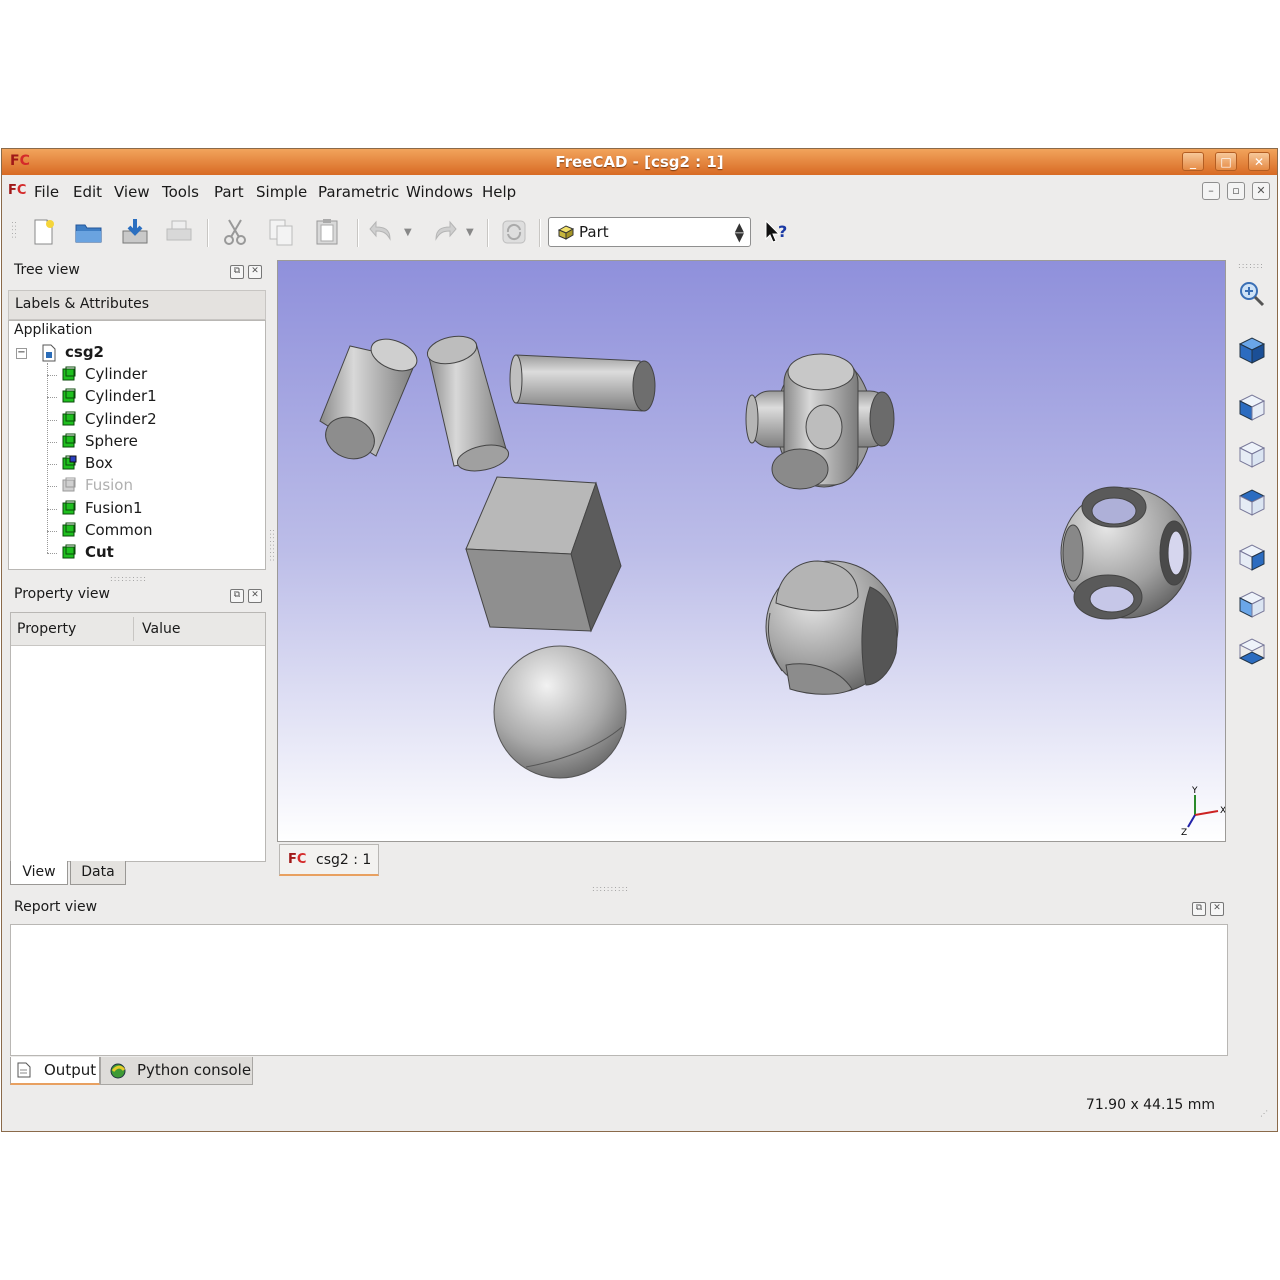 The width and height of the screenshot is (1280, 1280). What do you see at coordinates (80, 553) in the screenshot?
I see `tree-item-cut: Cut` at bounding box center [80, 553].